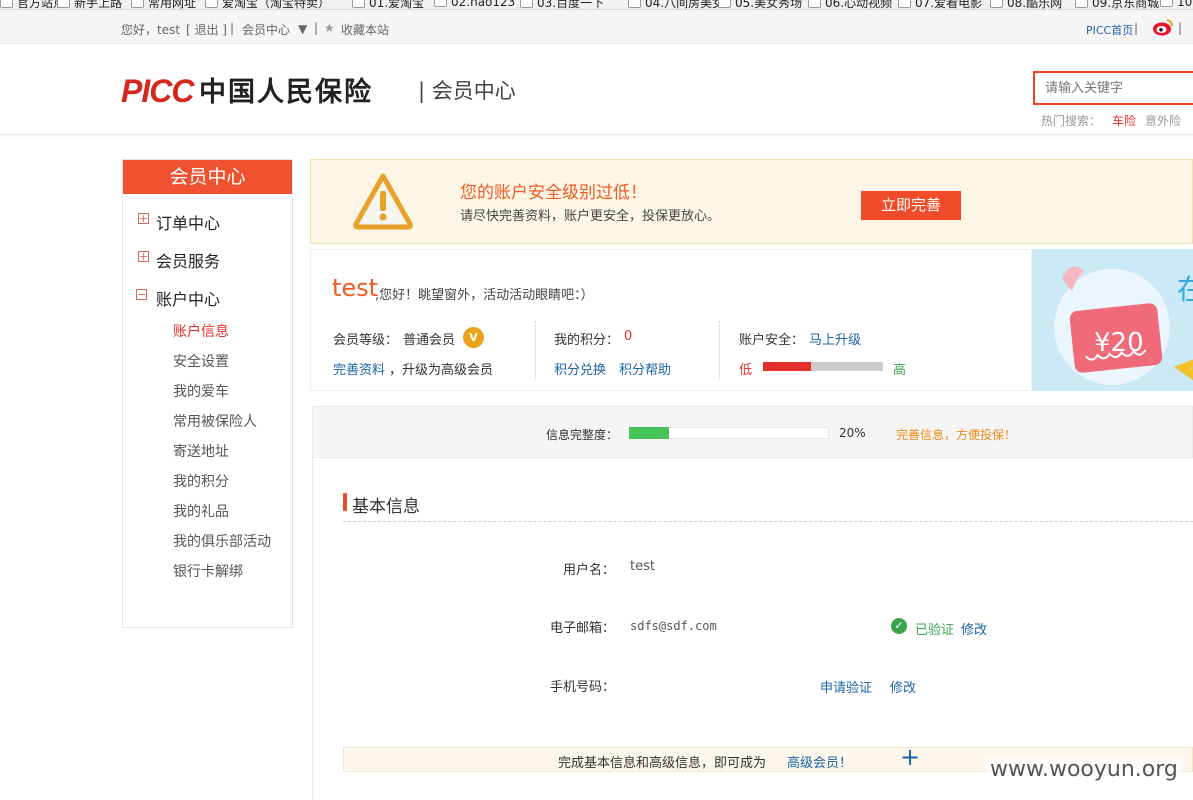  I want to click on picc-home-link: PICC首页, so click(1109, 30).